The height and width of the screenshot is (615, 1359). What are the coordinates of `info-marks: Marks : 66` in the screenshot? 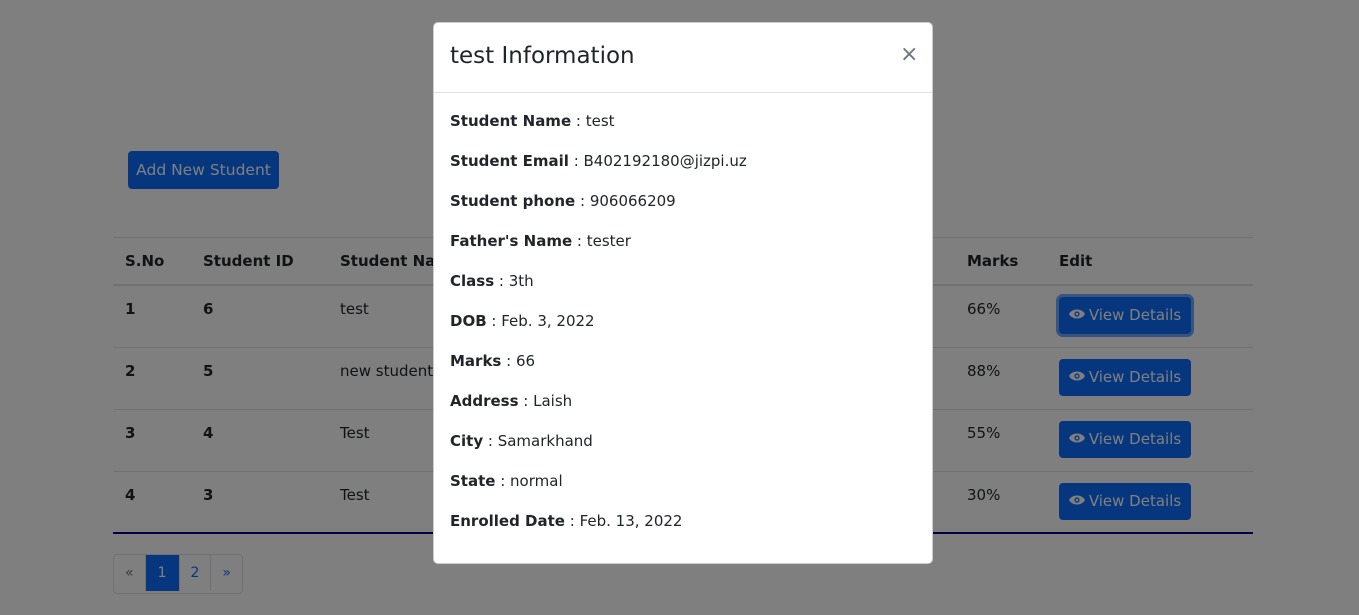 It's located at (493, 361).